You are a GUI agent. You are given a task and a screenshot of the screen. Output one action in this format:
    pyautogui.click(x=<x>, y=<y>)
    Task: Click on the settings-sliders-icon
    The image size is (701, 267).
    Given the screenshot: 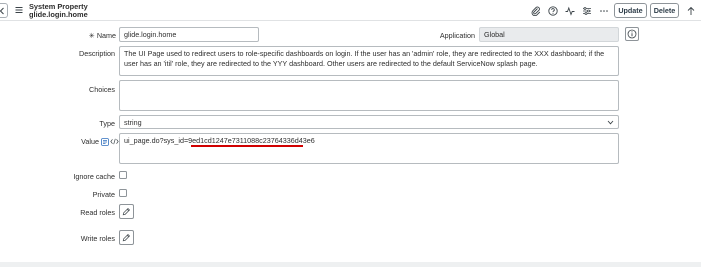 What is the action you would take?
    pyautogui.click(x=586, y=10)
    